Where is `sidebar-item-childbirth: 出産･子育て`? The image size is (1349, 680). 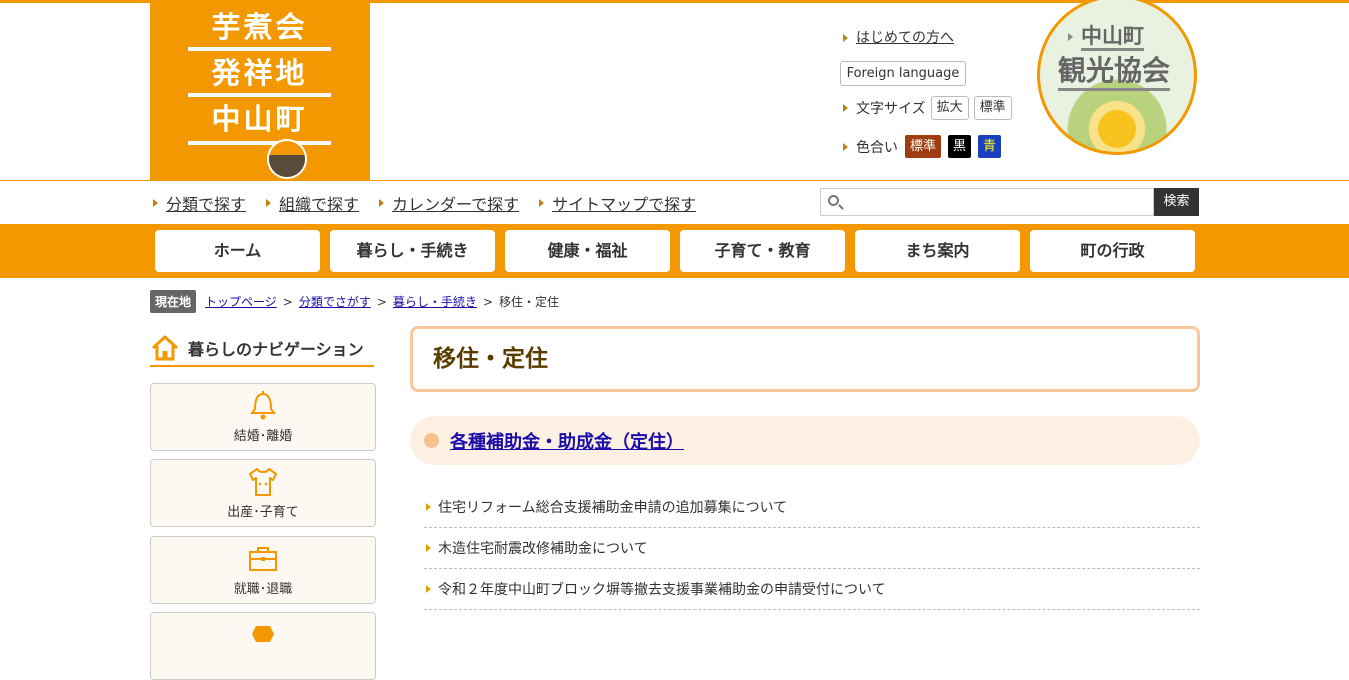
sidebar-item-childbirth: 出産･子育て is located at coordinates (263, 493).